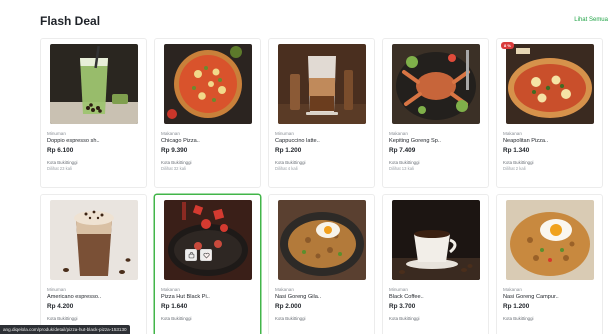 This screenshot has height=334, width=616. I want to click on product-name: Doppio espresso sh.., so click(93, 141).